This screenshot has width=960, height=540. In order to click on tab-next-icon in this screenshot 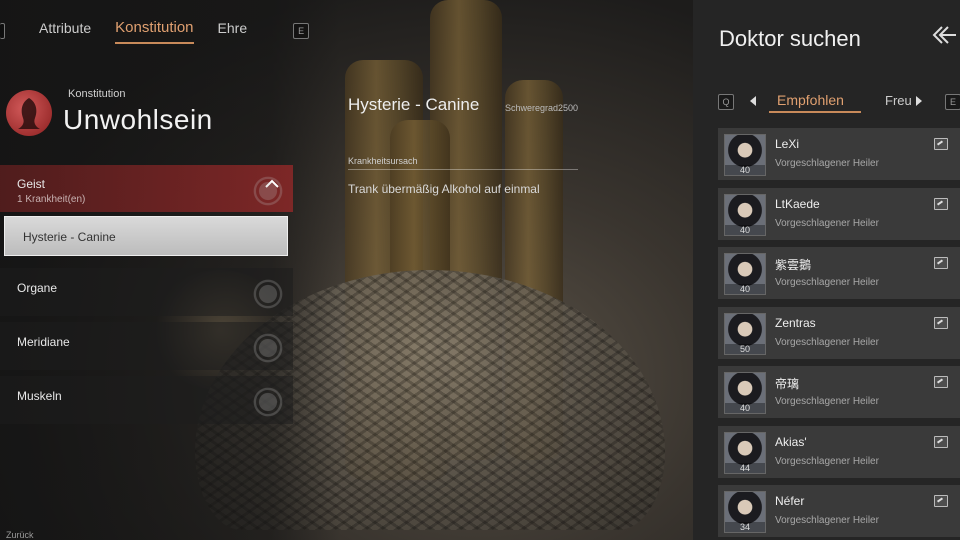, I will do `click(919, 101)`.